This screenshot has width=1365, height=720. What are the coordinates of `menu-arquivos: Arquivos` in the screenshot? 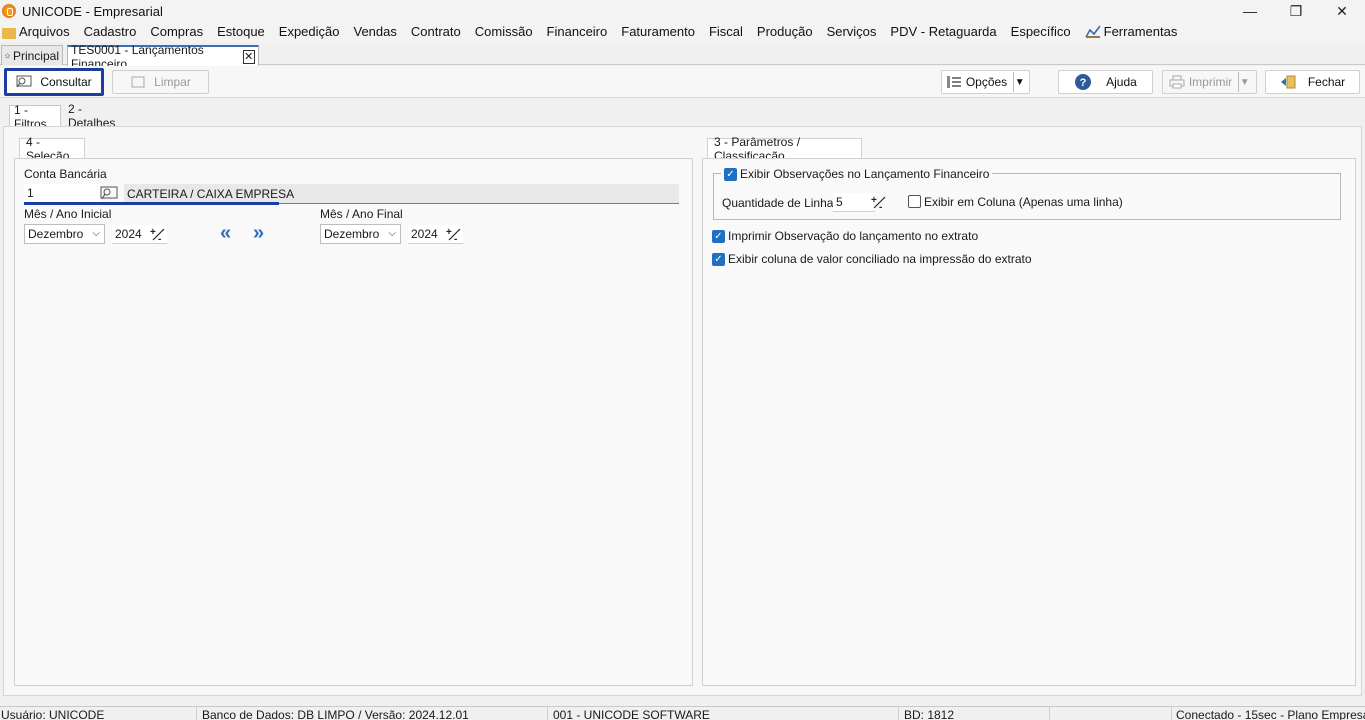 It's located at (38, 32).